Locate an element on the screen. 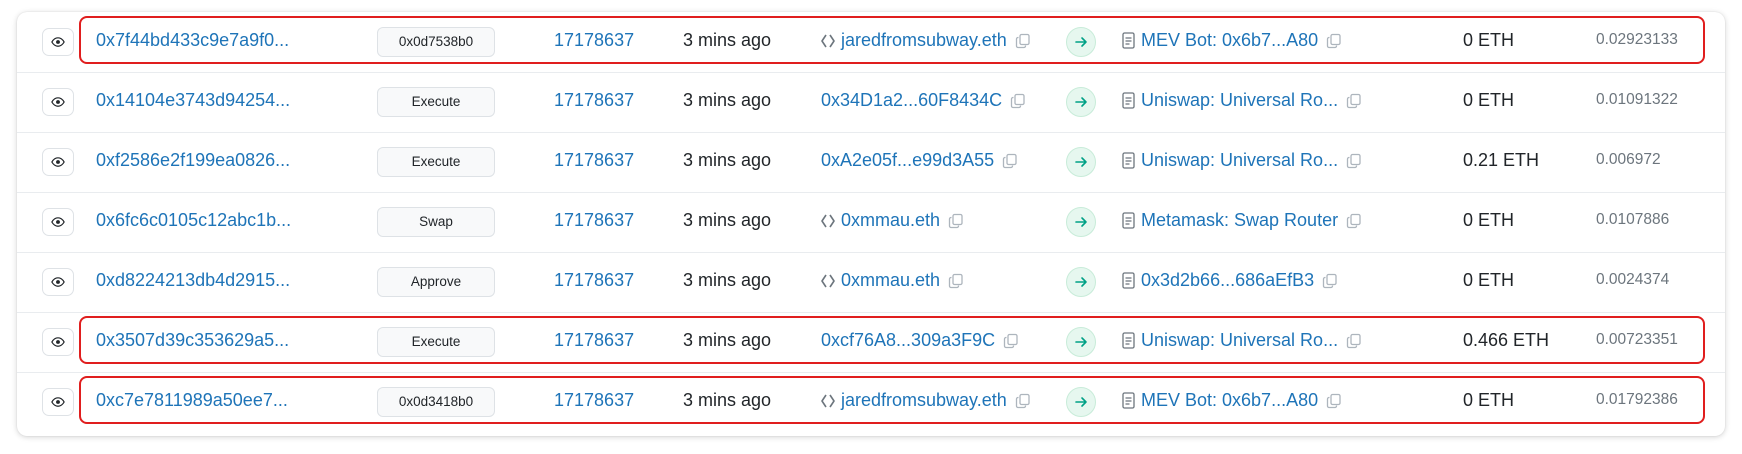 The width and height of the screenshot is (1742, 454). value-text: 0.466 ETH is located at coordinates (1506, 340).